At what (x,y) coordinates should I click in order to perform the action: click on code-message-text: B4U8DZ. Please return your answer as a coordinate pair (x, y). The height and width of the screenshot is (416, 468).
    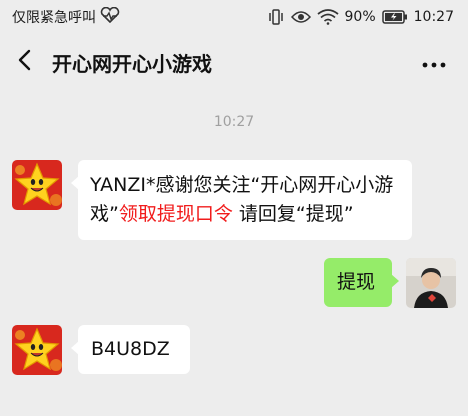
    Looking at the image, I should click on (130, 349).